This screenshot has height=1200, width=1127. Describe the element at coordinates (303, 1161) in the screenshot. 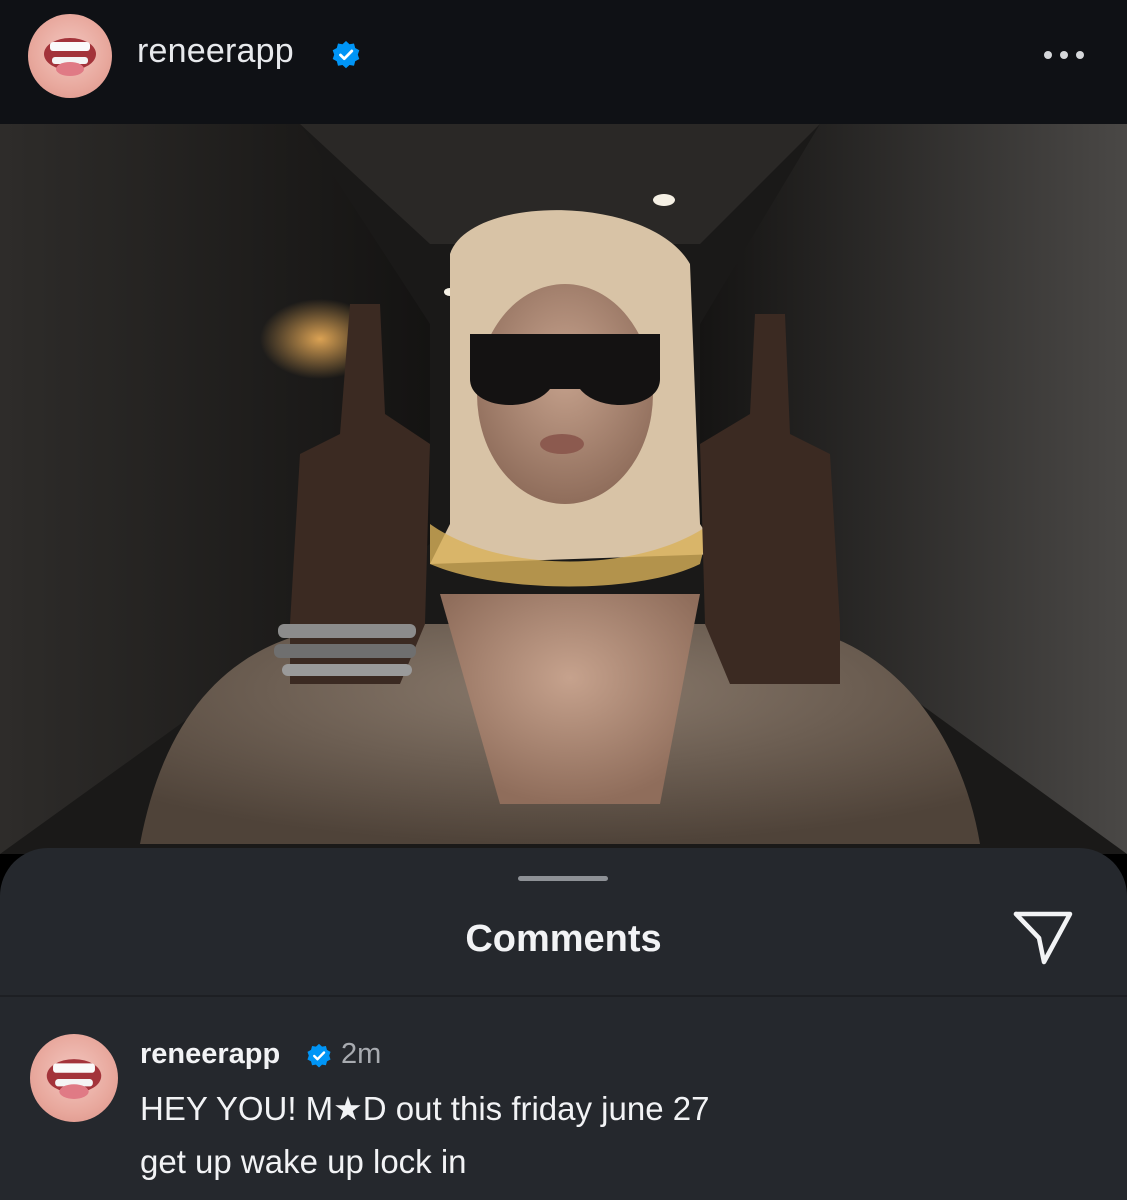

I see `comment-text-line-2: get up wake up lock in` at that location.